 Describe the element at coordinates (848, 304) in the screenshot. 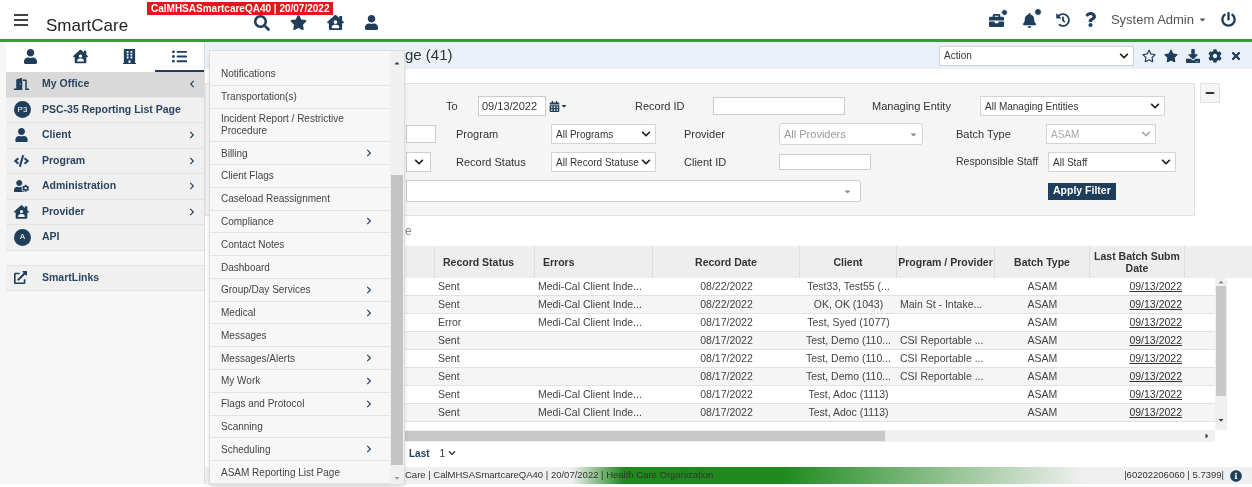

I see `table-cell-text: OK, OK (1043)` at that location.